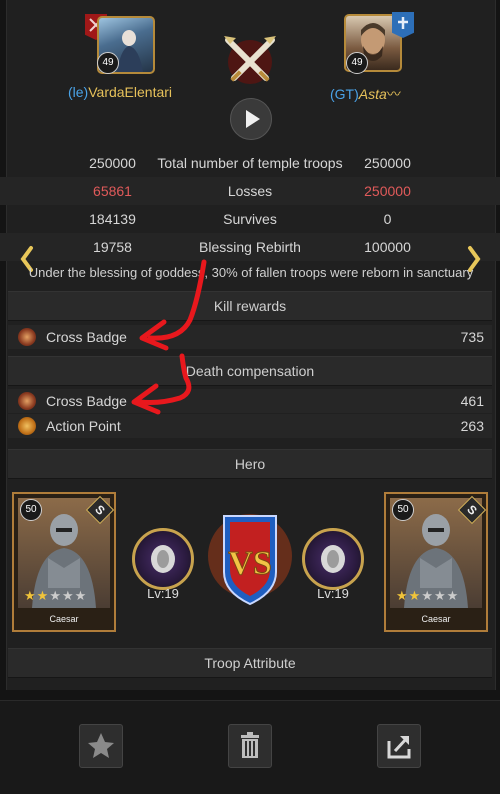 This screenshot has height=794, width=500. I want to click on share-icon, so click(399, 747).